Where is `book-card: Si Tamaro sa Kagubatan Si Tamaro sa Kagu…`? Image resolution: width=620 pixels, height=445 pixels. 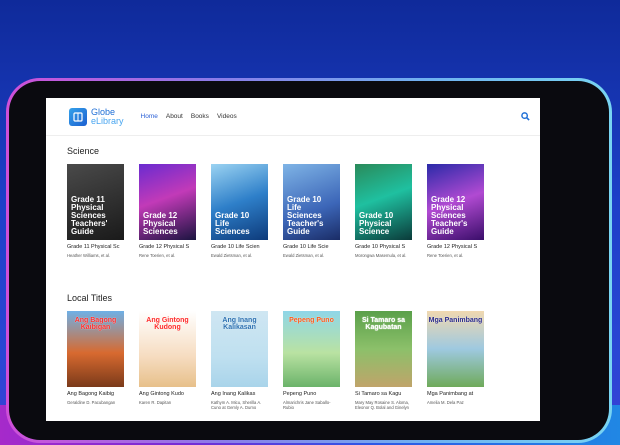 book-card: Si Tamaro sa Kagubatan Si Tamaro sa Kagu… is located at coordinates (383, 360).